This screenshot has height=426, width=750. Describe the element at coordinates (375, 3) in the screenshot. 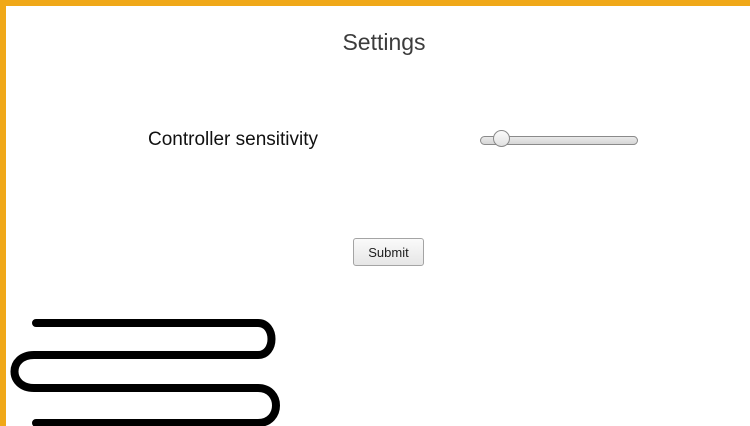

I see `window-frame-top-border` at that location.